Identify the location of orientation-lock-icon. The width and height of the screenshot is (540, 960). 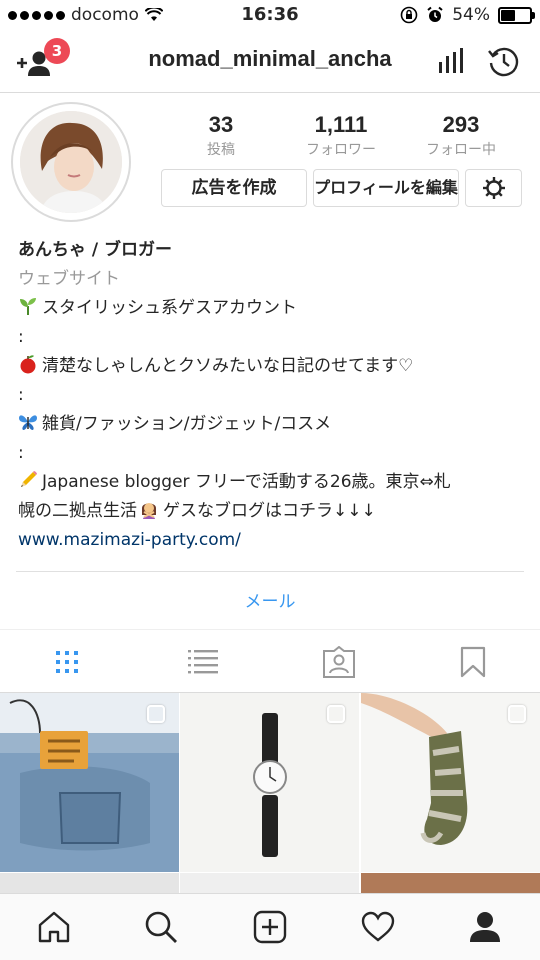
(409, 15).